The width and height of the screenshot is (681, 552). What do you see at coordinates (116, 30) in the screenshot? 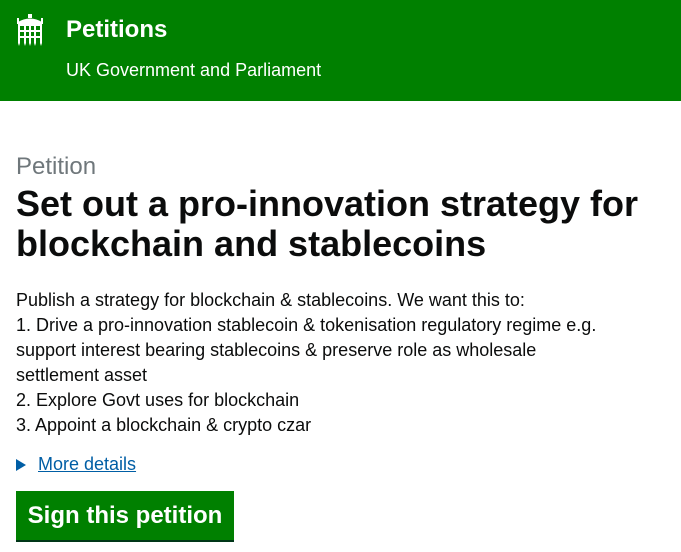
I see `site-title: Petitions` at bounding box center [116, 30].